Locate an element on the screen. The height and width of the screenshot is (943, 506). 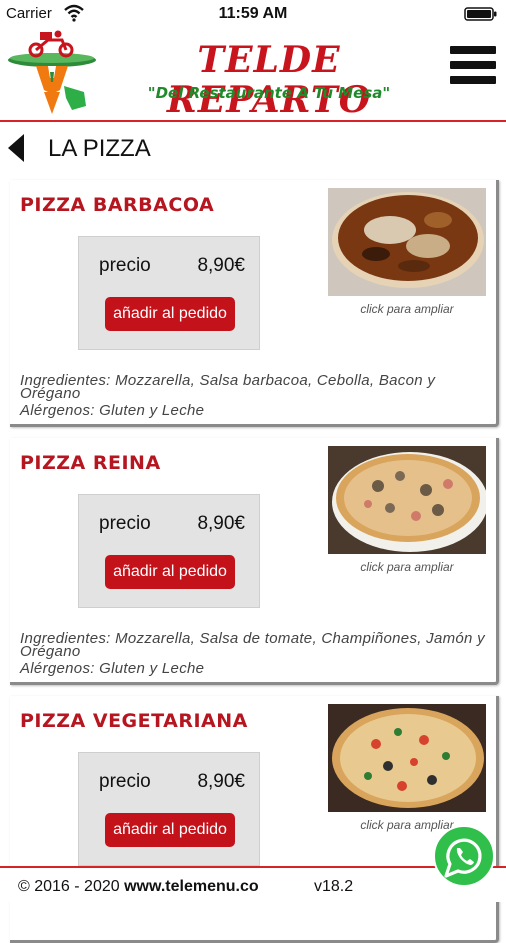
hamburger-menu-icon is located at coordinates (473, 68).